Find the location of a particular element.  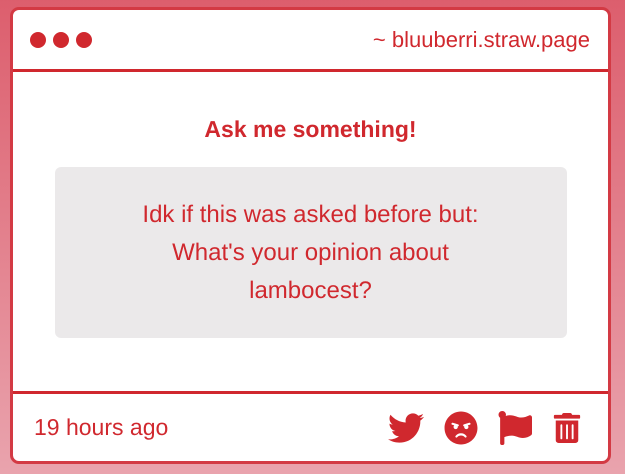

trash-button is located at coordinates (567, 427).